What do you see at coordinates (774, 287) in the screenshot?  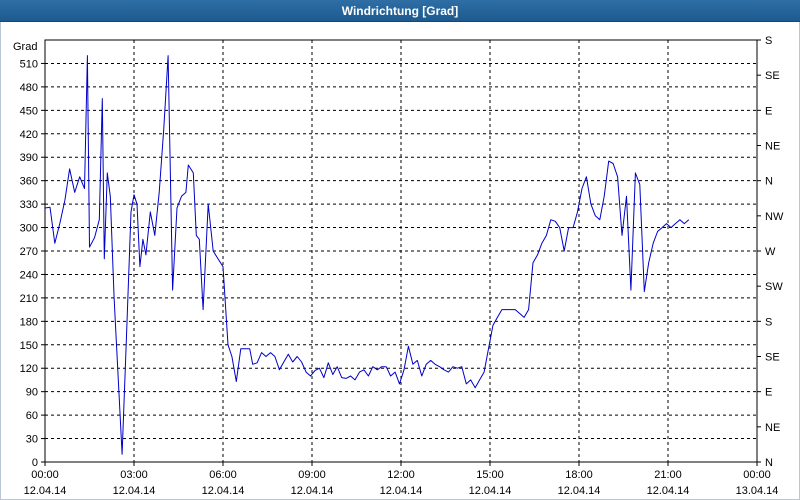 I see `right-tick-label: SW` at bounding box center [774, 287].